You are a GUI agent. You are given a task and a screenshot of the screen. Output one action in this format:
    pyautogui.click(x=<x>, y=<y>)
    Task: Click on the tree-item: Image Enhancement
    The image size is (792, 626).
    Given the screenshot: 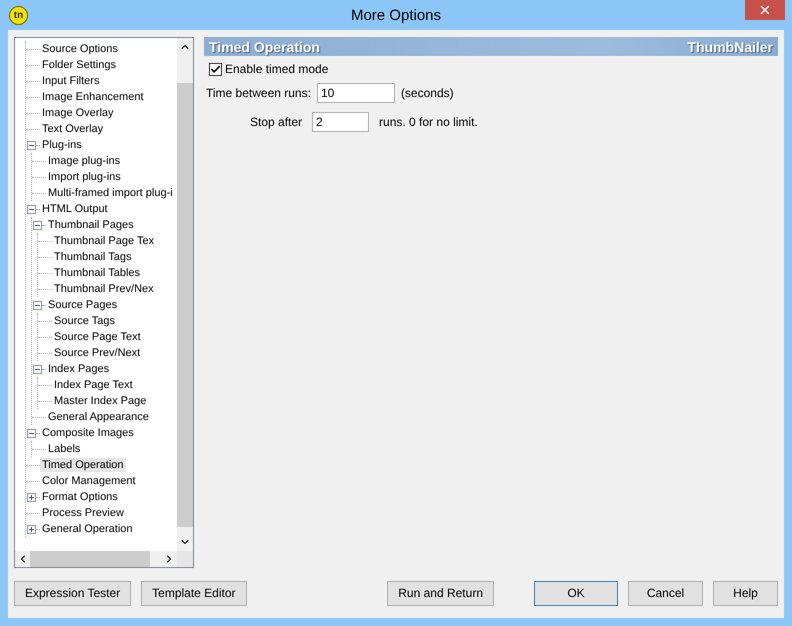 What is the action you would take?
    pyautogui.click(x=93, y=97)
    